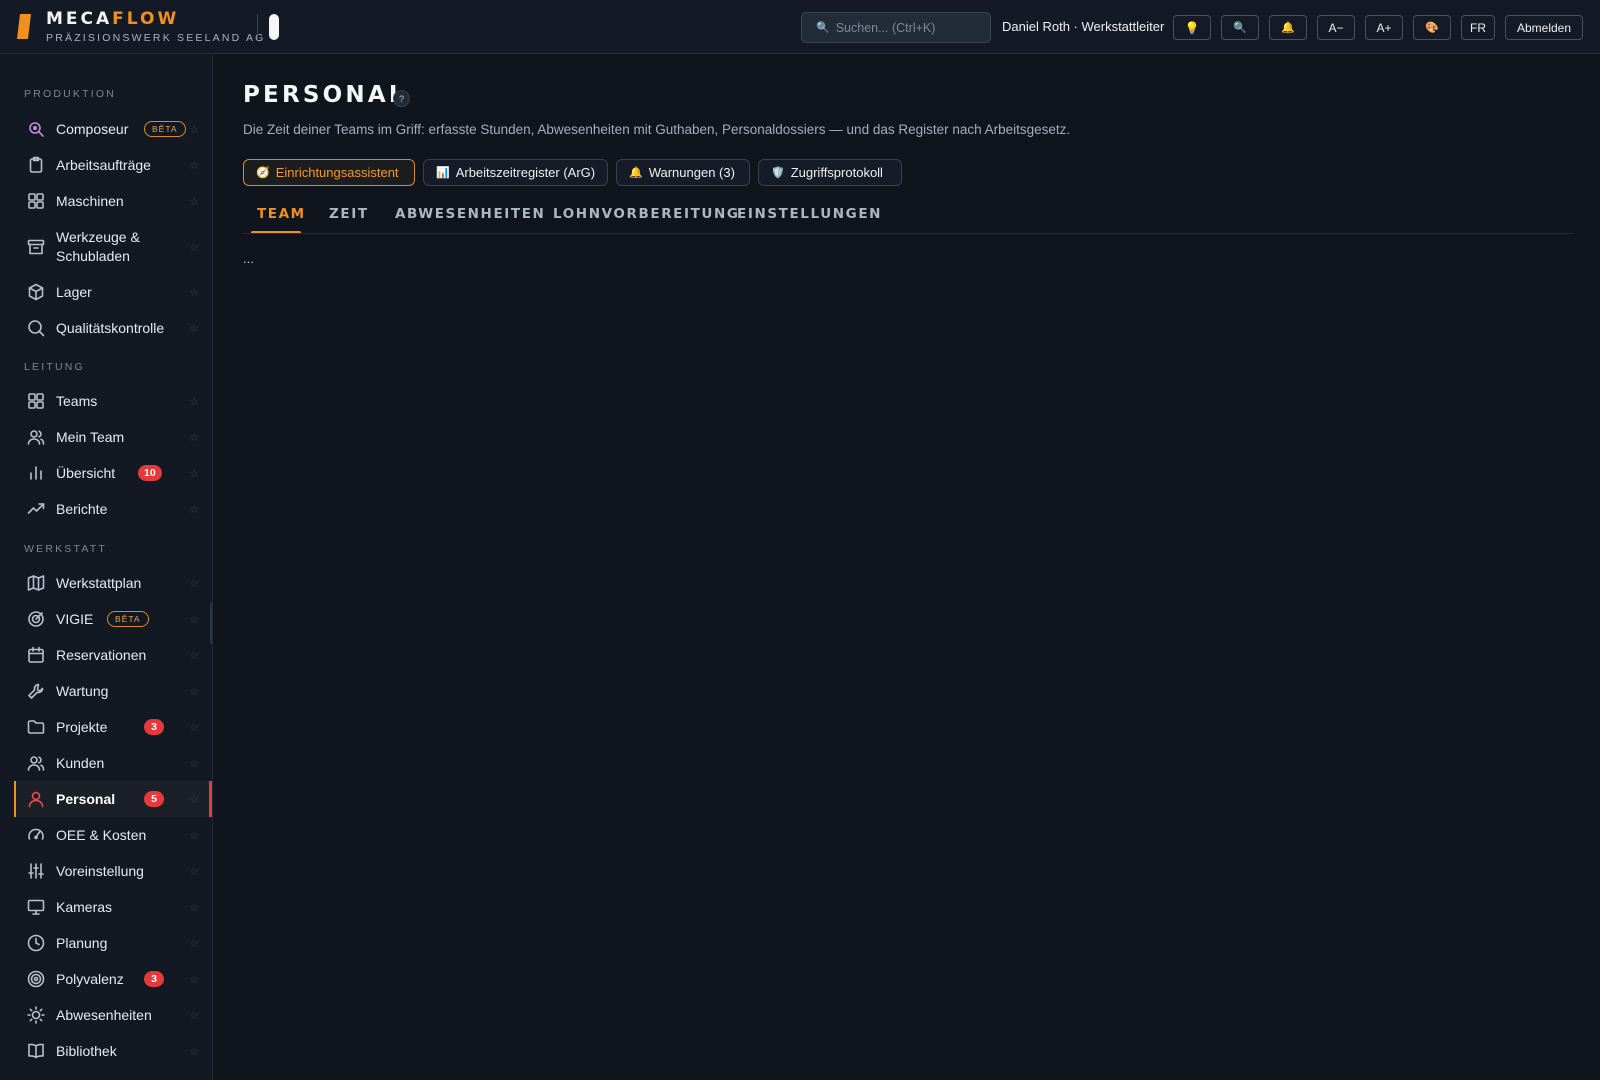  I want to click on search-button: 🔍, so click(1240, 27).